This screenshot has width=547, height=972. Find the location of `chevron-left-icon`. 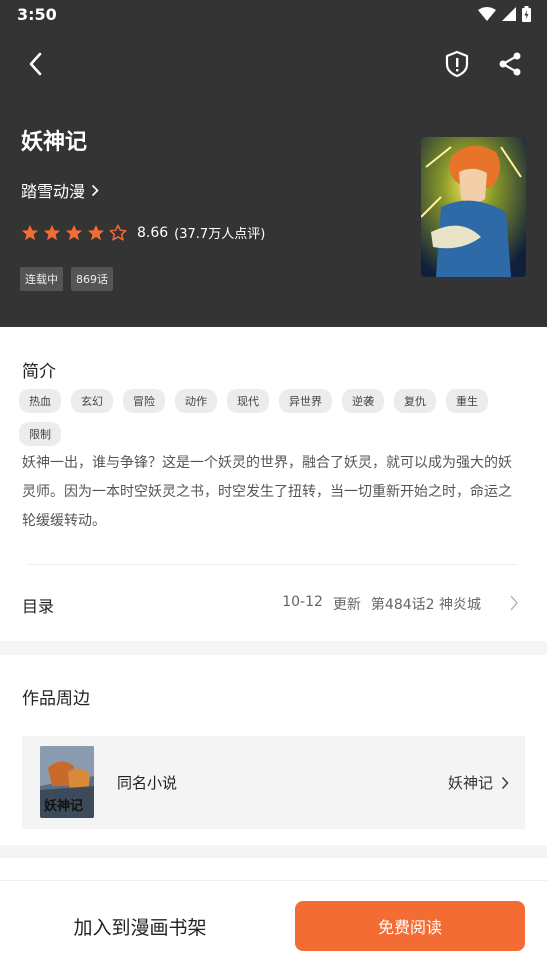

chevron-left-icon is located at coordinates (35, 64).